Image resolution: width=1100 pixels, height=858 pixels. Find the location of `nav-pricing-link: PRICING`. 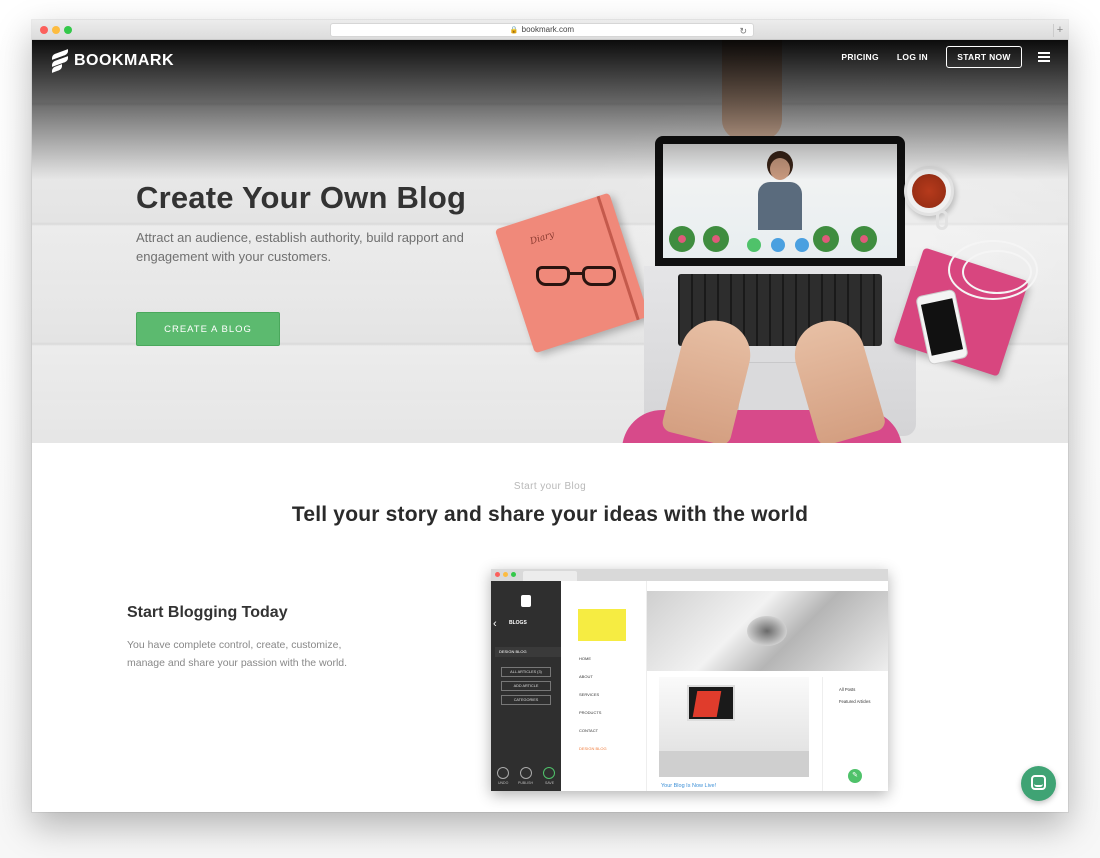

nav-pricing-link: PRICING is located at coordinates (860, 57).